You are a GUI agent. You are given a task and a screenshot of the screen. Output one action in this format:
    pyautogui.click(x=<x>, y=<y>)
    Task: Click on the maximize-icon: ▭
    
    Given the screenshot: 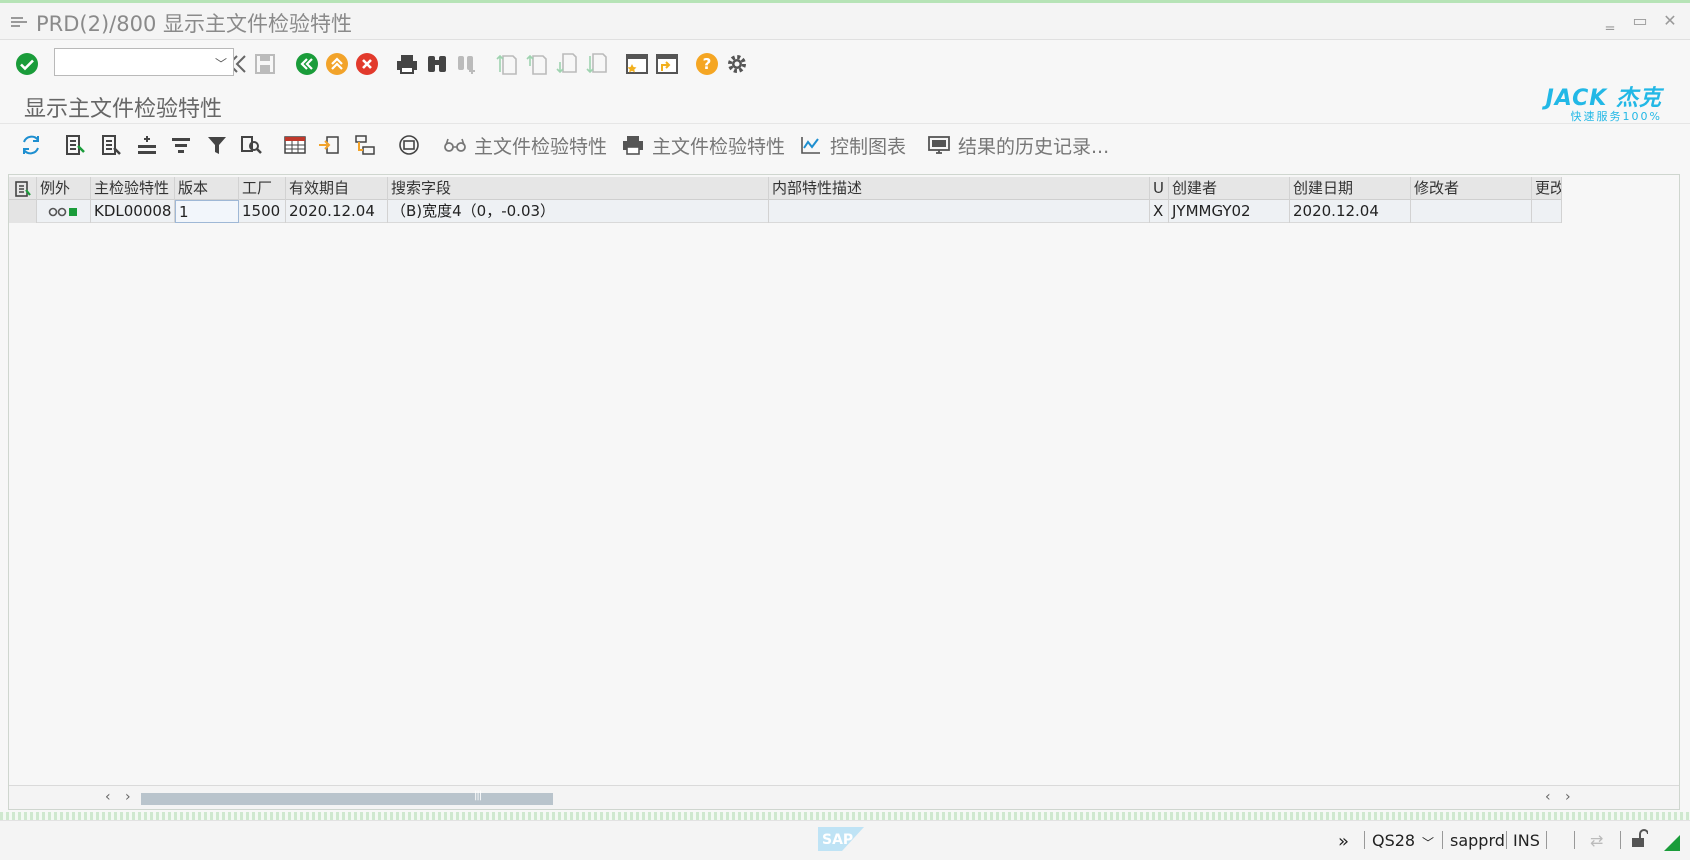 What is the action you would take?
    pyautogui.click(x=1640, y=21)
    